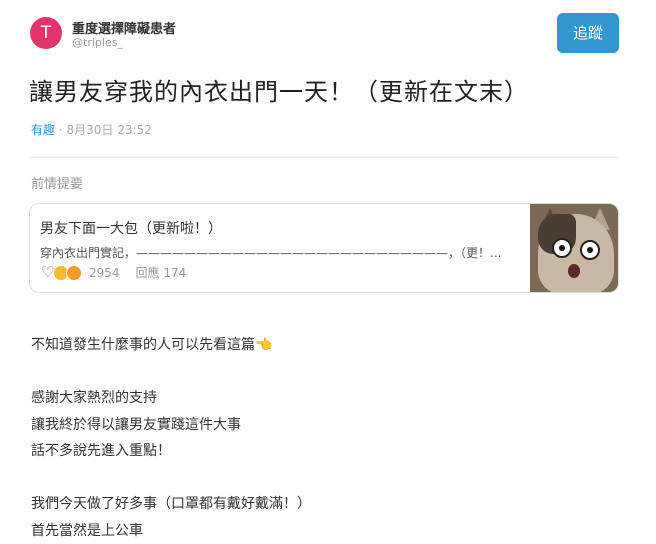 This screenshot has height=544, width=656. I want to click on body-line: 首先當然是上公車, so click(326, 531).